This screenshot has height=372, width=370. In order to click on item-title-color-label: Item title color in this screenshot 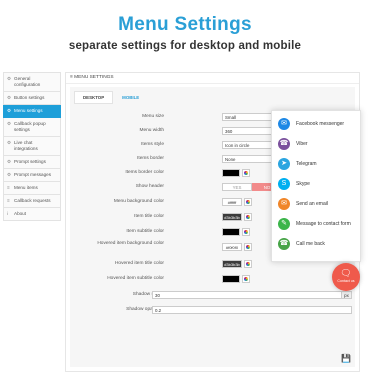, I will do `click(149, 216)`.